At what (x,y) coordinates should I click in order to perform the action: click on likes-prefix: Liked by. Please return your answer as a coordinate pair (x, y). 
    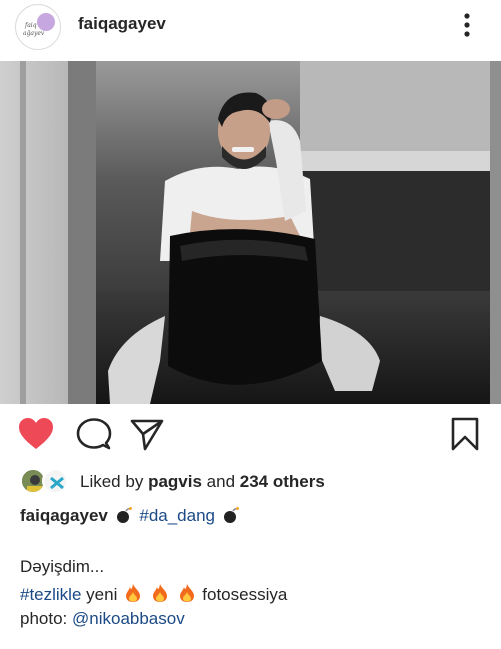
    Looking at the image, I should click on (112, 481).